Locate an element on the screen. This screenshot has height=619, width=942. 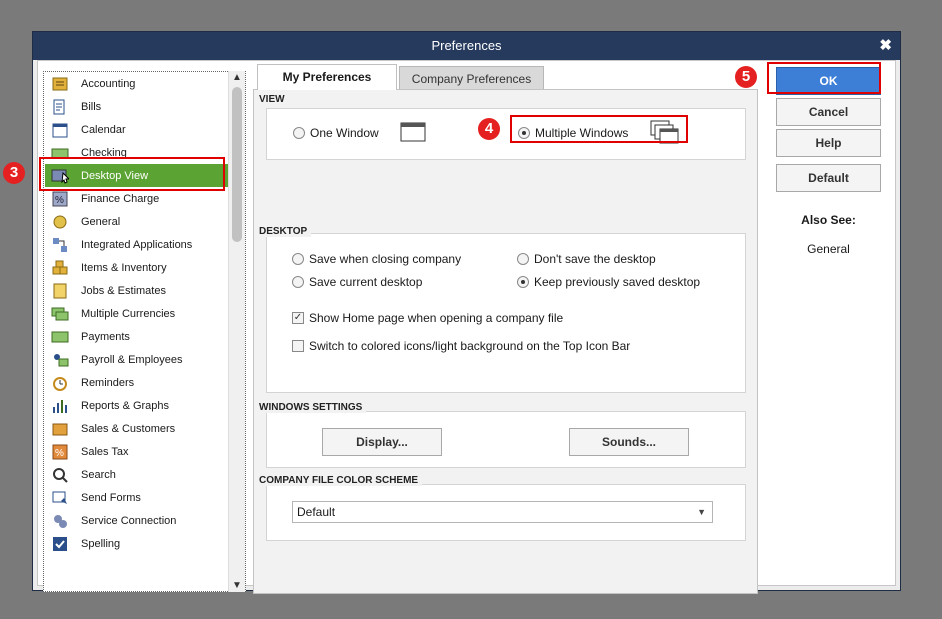
keep-previous-desktop-label: Keep previously saved desktop is located at coordinates (617, 282).